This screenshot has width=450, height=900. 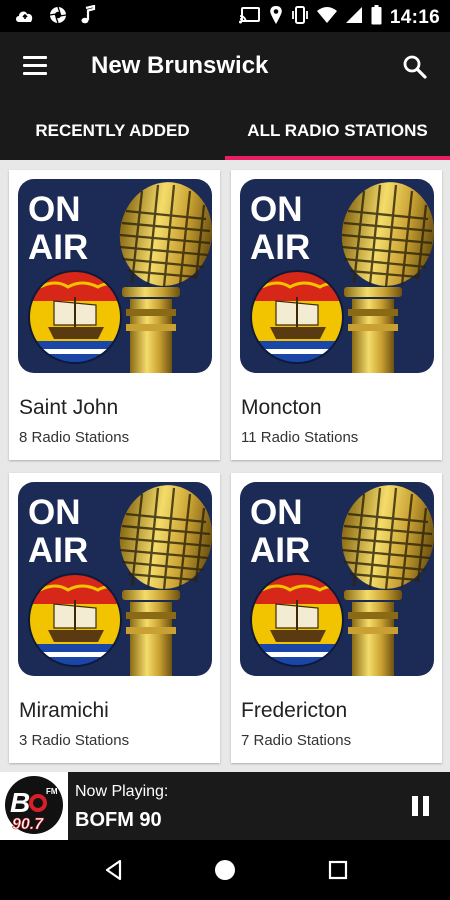 What do you see at coordinates (225, 16) in the screenshot?
I see `status-bar: 14:16` at bounding box center [225, 16].